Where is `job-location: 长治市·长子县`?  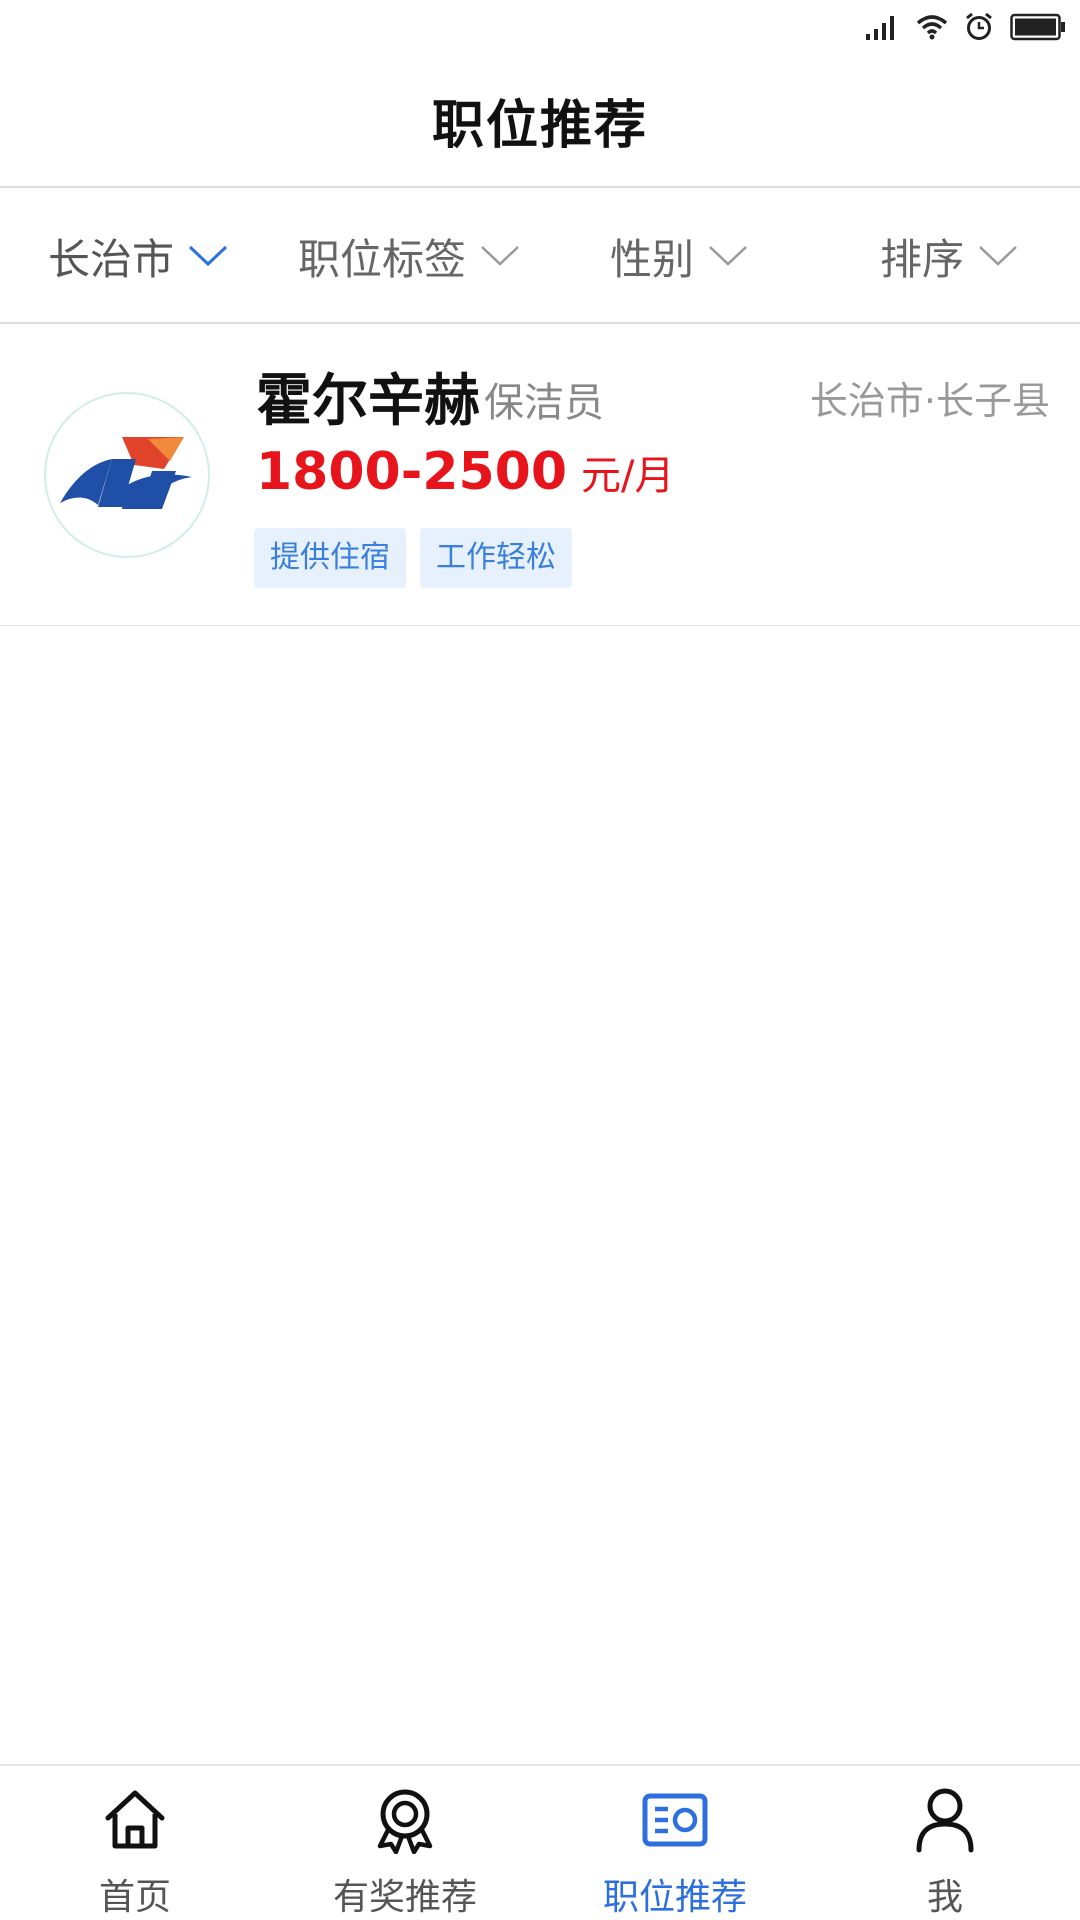 job-location: 长治市·长子县 is located at coordinates (929, 401).